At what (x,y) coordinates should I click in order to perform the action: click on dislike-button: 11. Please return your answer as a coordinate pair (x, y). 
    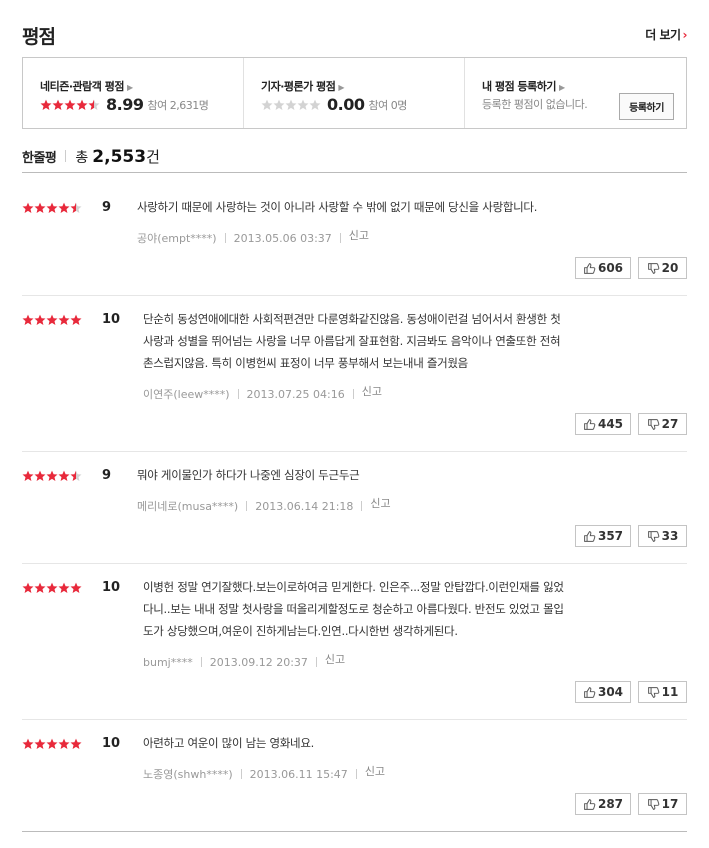
    Looking at the image, I should click on (662, 692).